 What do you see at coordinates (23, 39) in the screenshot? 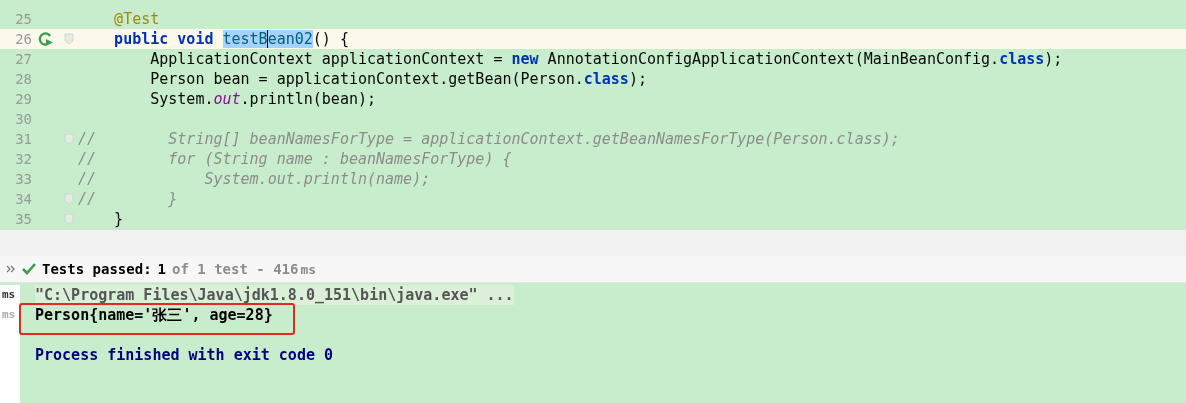
I see `line-number: 26` at bounding box center [23, 39].